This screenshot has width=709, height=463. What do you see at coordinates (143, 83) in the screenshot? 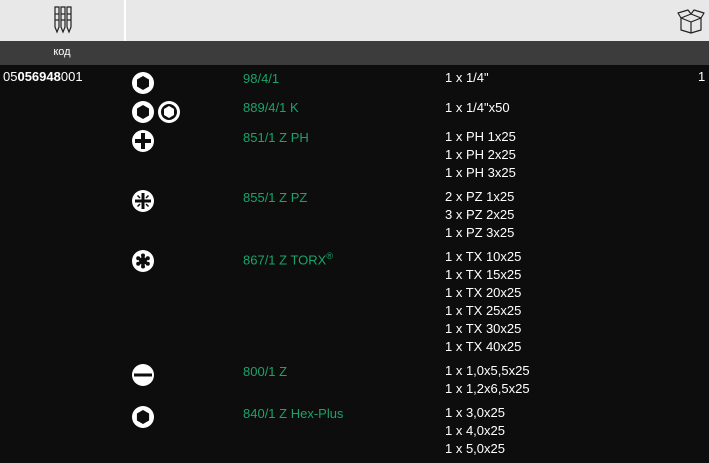
I see `hex-socket-icon` at bounding box center [143, 83].